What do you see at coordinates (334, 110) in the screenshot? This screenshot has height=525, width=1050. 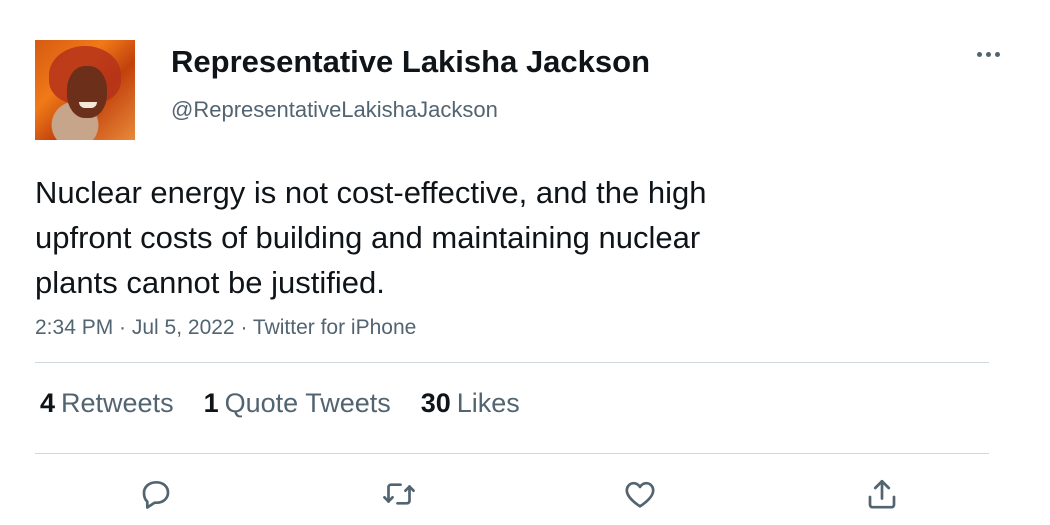 I see `author-handle: @RepresentativeLakishaJackson` at bounding box center [334, 110].